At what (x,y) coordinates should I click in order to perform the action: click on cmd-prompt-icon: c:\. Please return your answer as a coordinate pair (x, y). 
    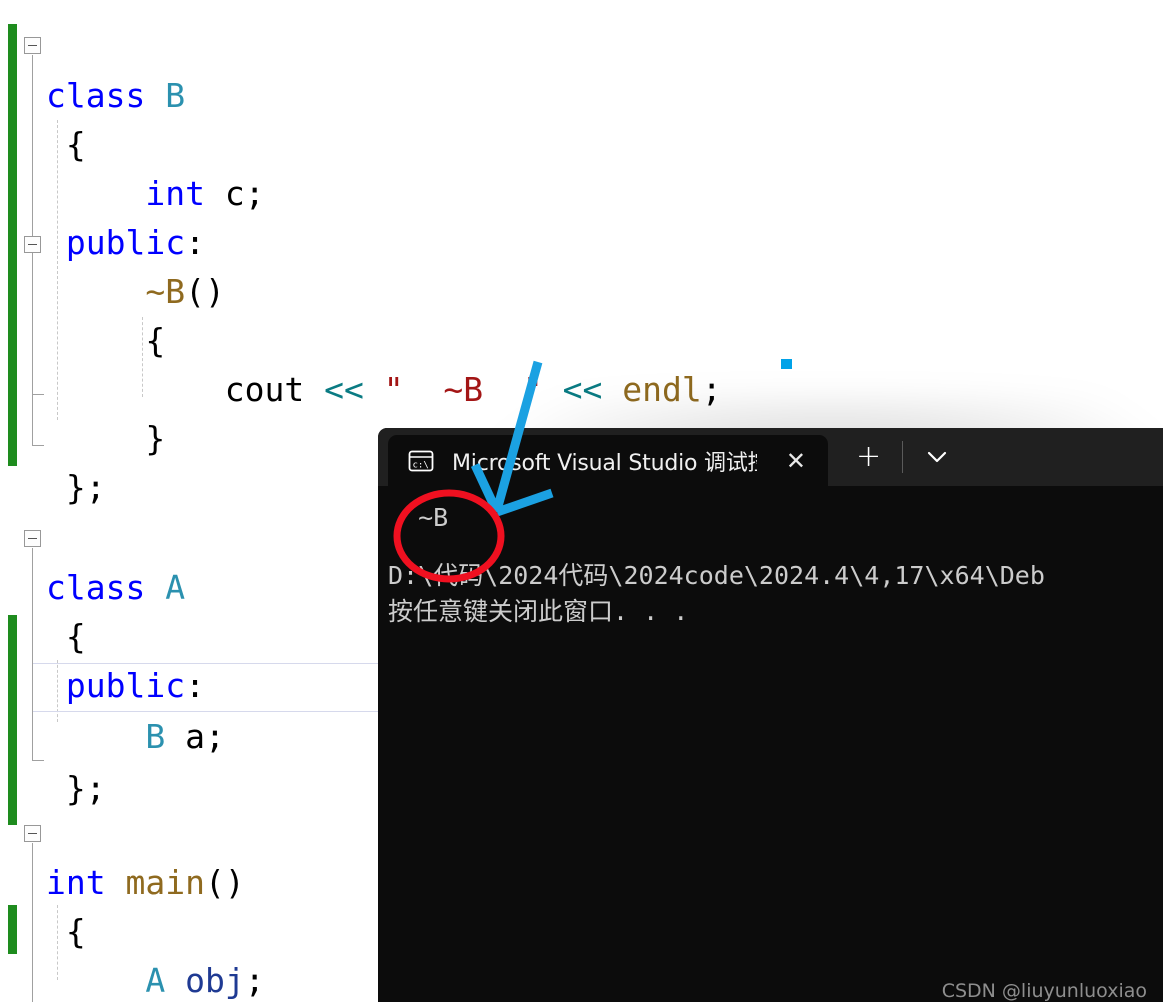
    Looking at the image, I should click on (421, 460).